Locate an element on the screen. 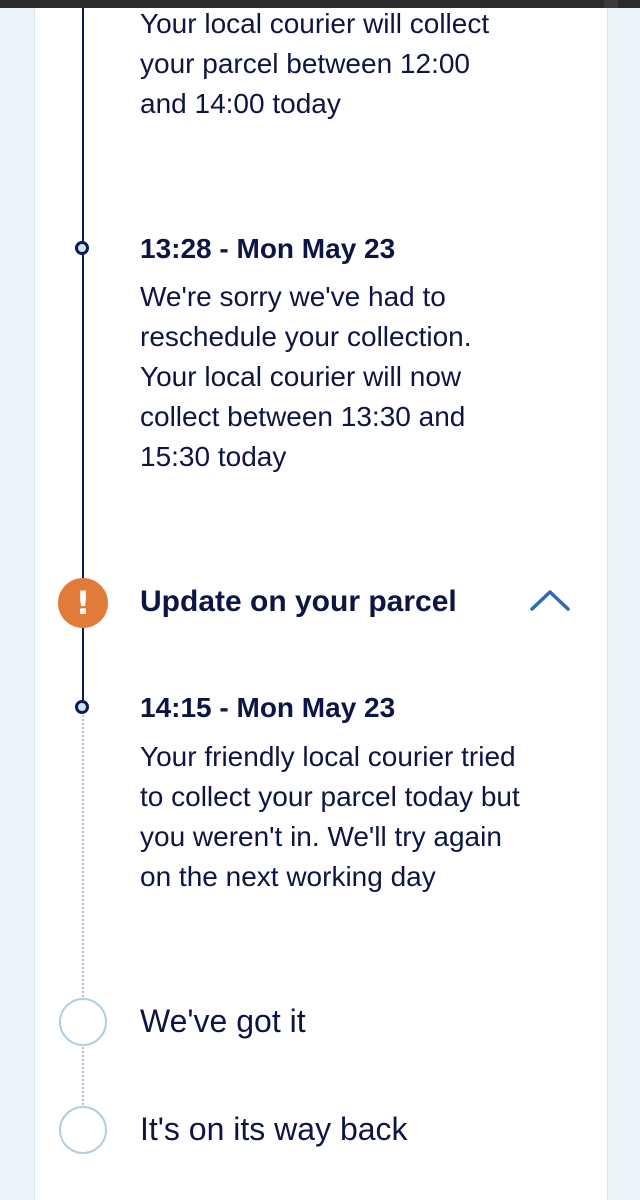 Image resolution: width=640 pixels, height=1200 pixels. update-section-title: Update on your parcel is located at coordinates (298, 602).